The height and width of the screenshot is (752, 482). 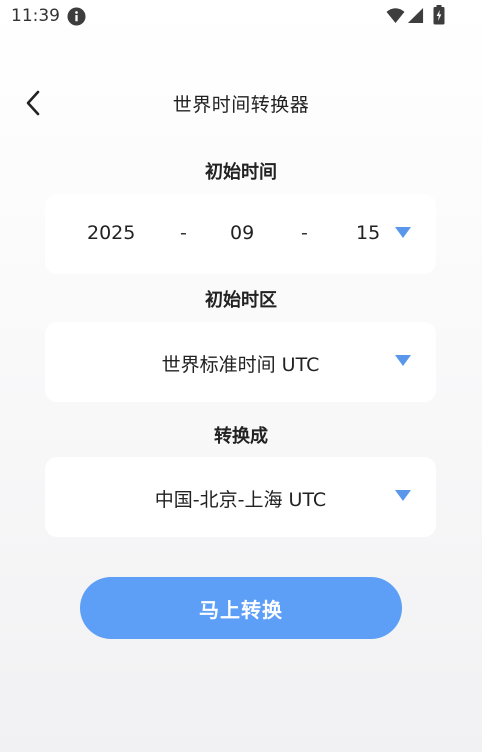 What do you see at coordinates (241, 172) in the screenshot?
I see `start-date-label: 初始时间` at bounding box center [241, 172].